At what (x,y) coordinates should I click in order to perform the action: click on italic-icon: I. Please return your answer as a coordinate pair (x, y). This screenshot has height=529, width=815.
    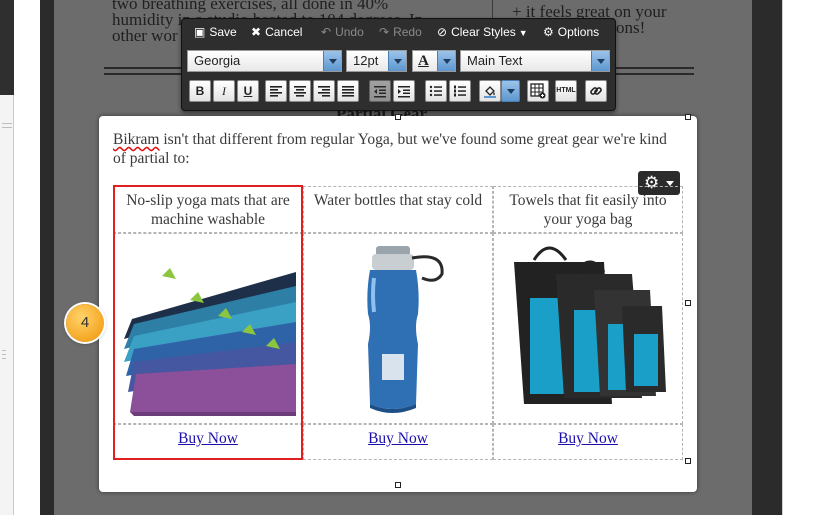
    Looking at the image, I should click on (224, 91).